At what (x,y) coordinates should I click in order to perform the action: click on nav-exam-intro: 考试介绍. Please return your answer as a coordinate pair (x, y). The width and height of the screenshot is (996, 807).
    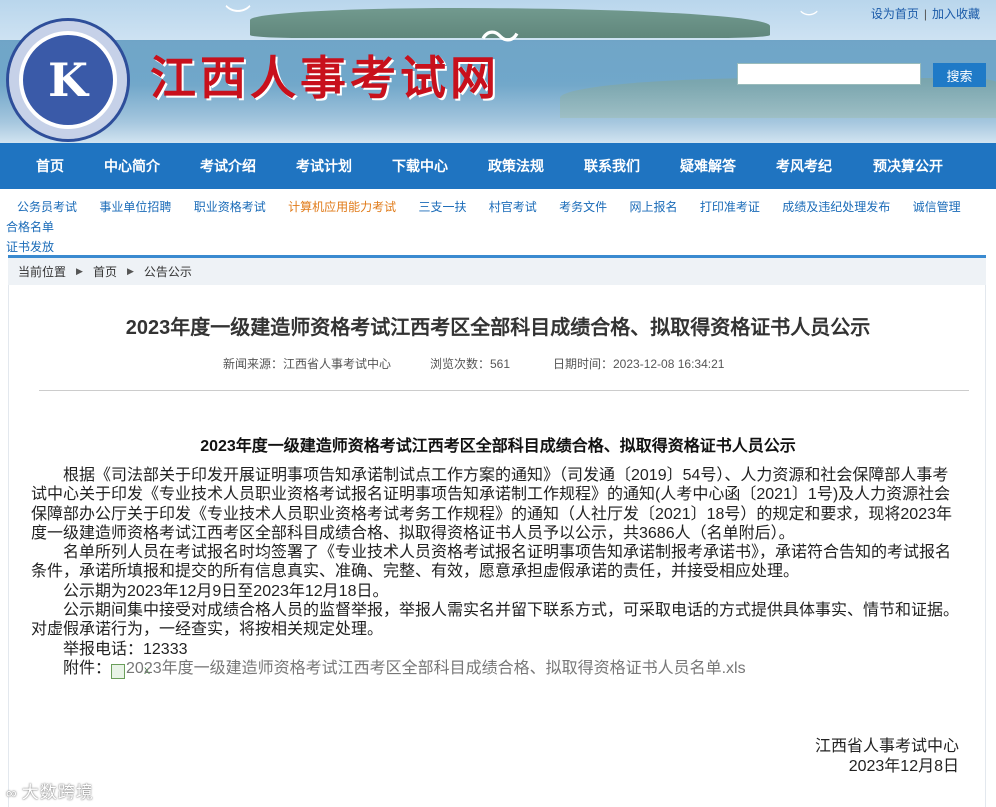
    Looking at the image, I should click on (228, 166).